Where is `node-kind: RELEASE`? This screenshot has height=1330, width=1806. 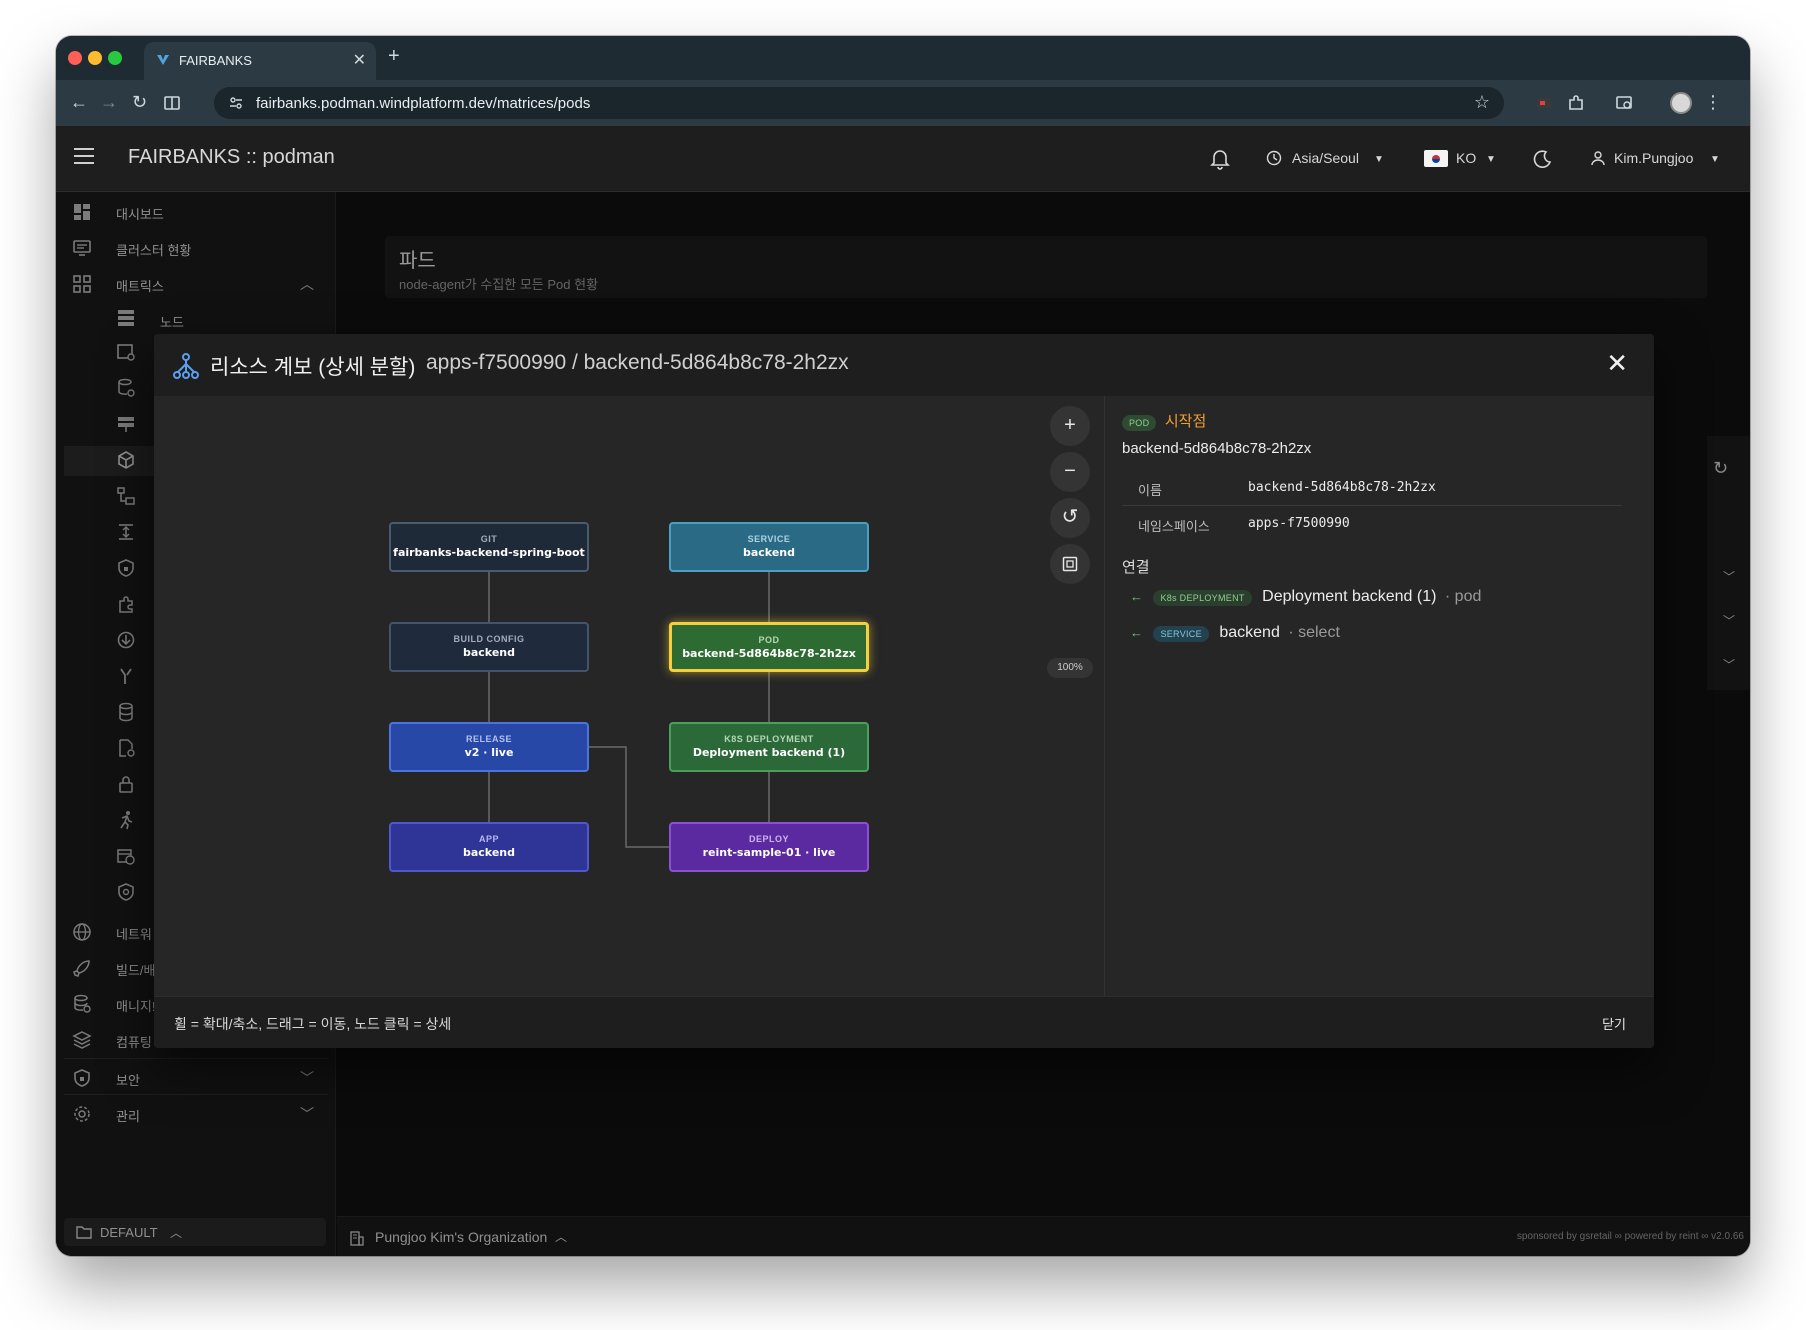 node-kind: RELEASE is located at coordinates (488, 739).